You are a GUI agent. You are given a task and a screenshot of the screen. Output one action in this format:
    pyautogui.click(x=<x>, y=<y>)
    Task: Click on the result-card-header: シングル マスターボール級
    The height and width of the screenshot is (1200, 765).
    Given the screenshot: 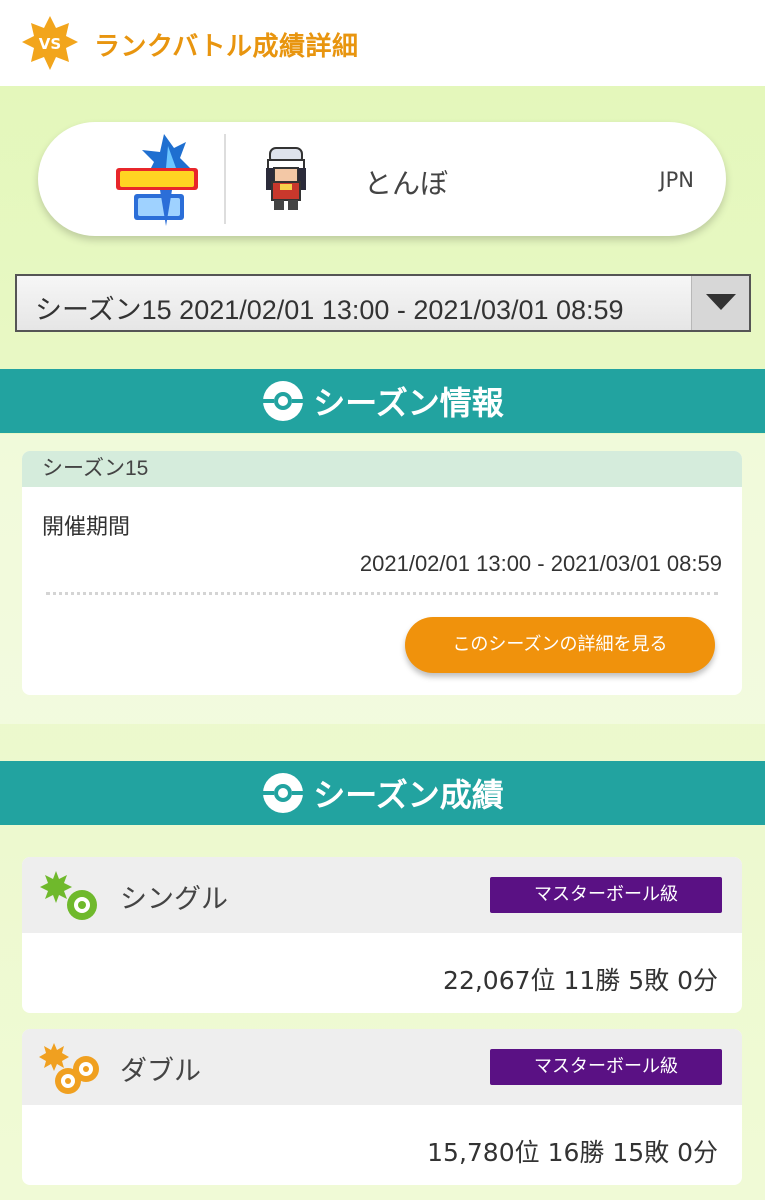 What is the action you would take?
    pyautogui.click(x=382, y=895)
    